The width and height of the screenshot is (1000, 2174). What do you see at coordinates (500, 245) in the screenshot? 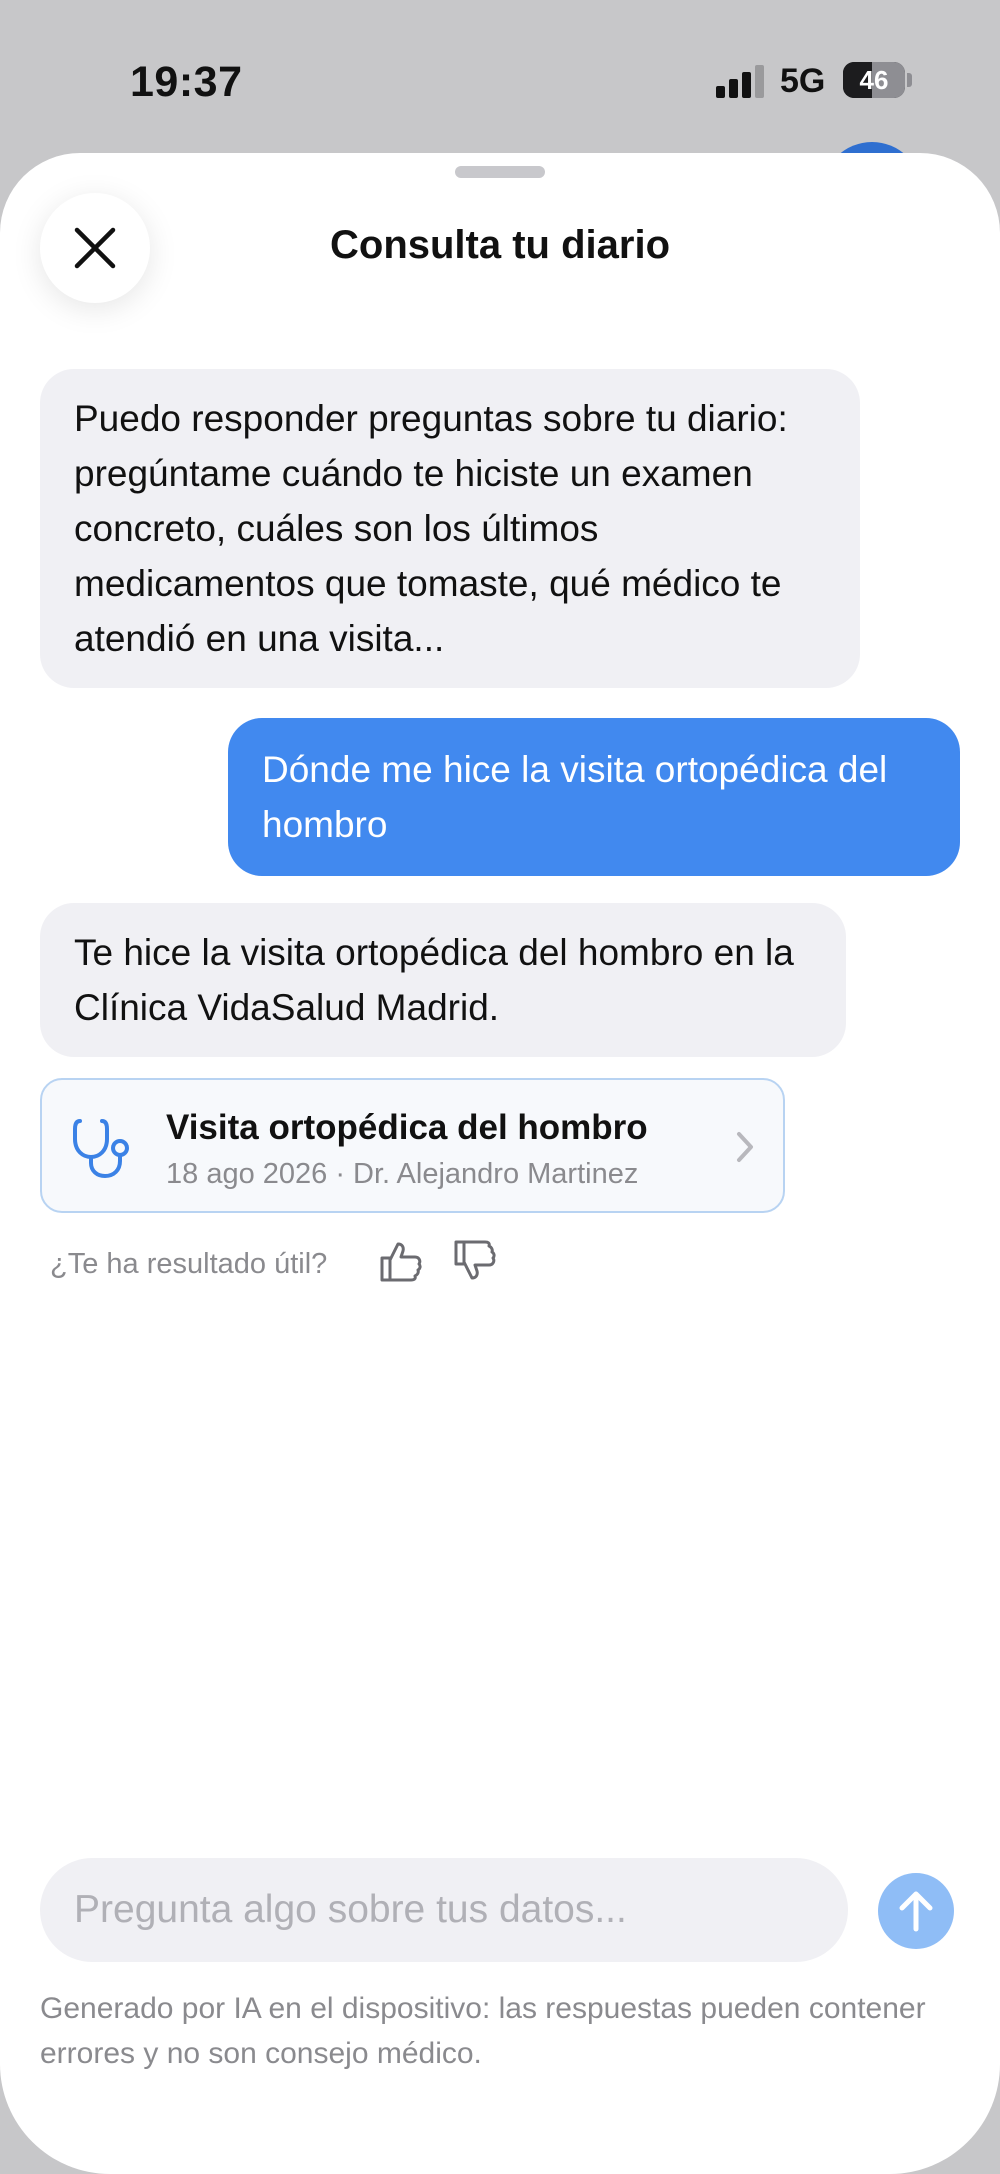
I see `sheet-title: Consulta tu diario` at bounding box center [500, 245].